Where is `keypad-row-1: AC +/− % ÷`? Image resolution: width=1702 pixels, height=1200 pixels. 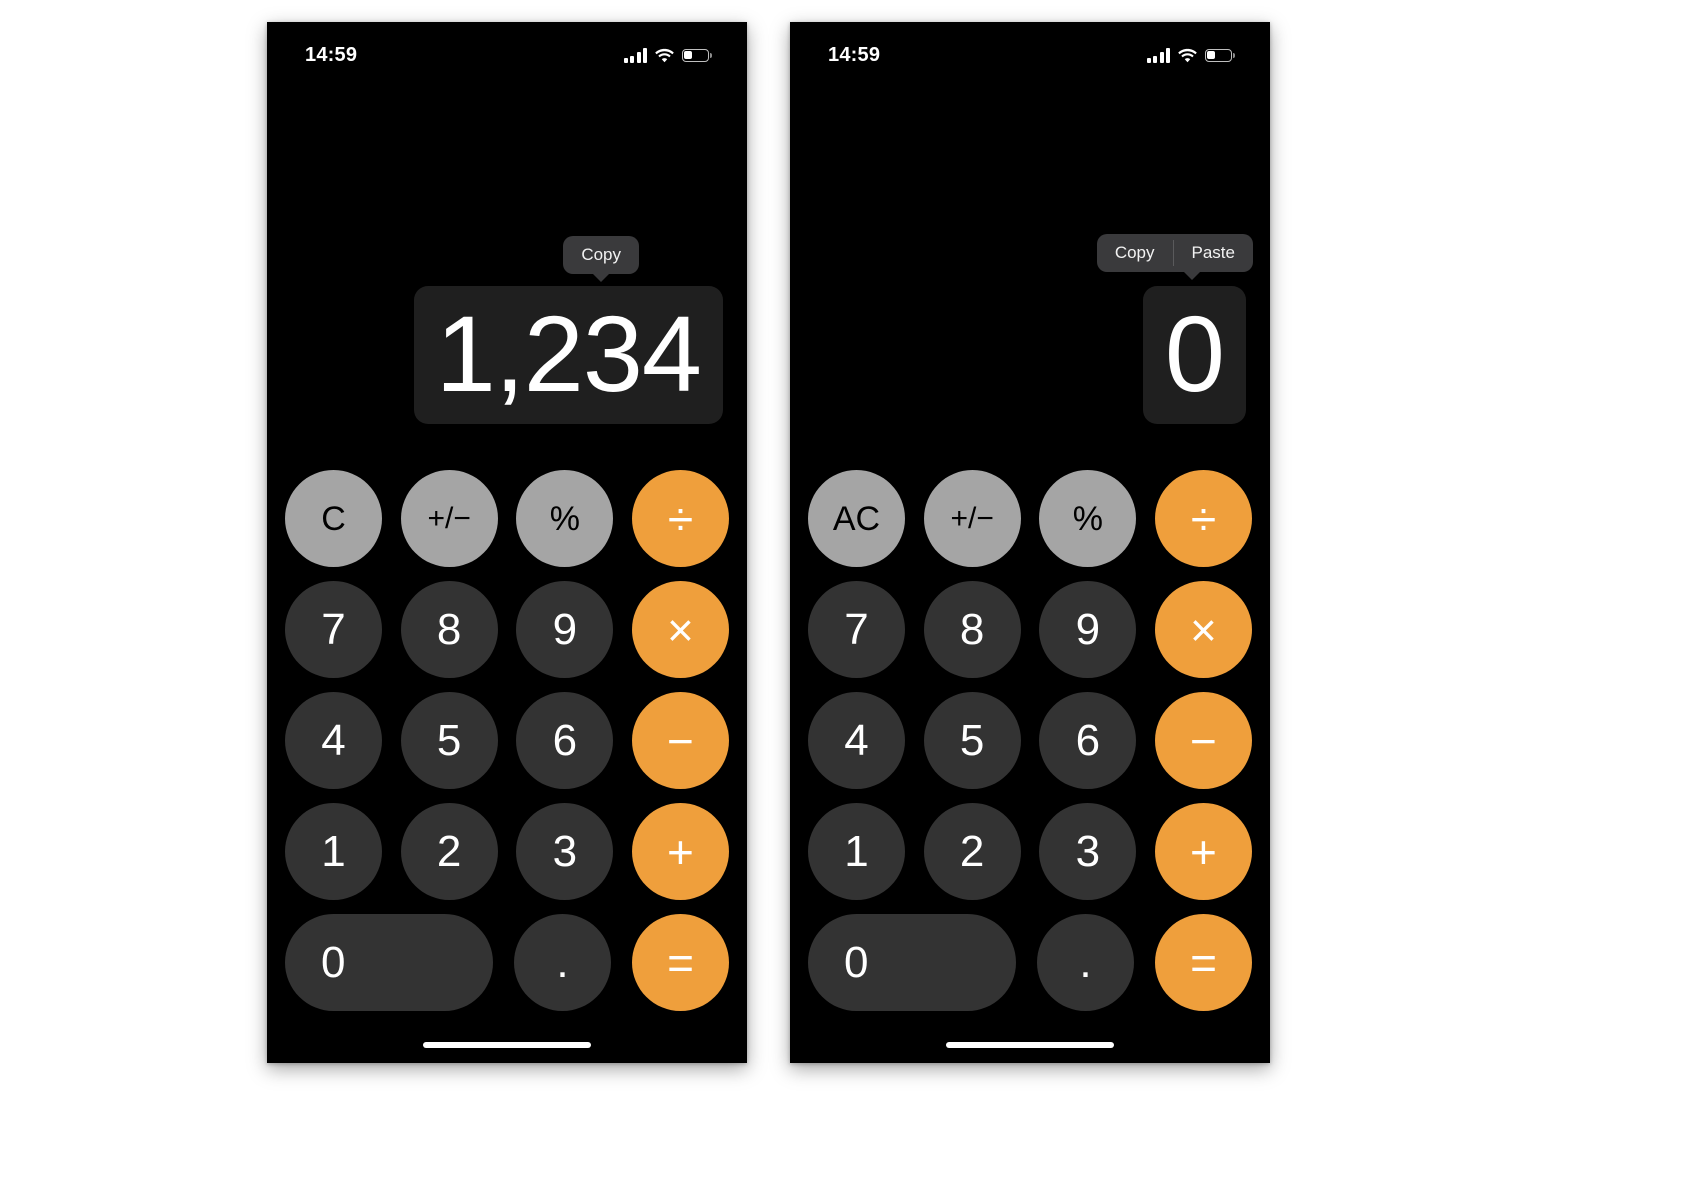
keypad-row-1: AC +/− % ÷ is located at coordinates (1030, 518).